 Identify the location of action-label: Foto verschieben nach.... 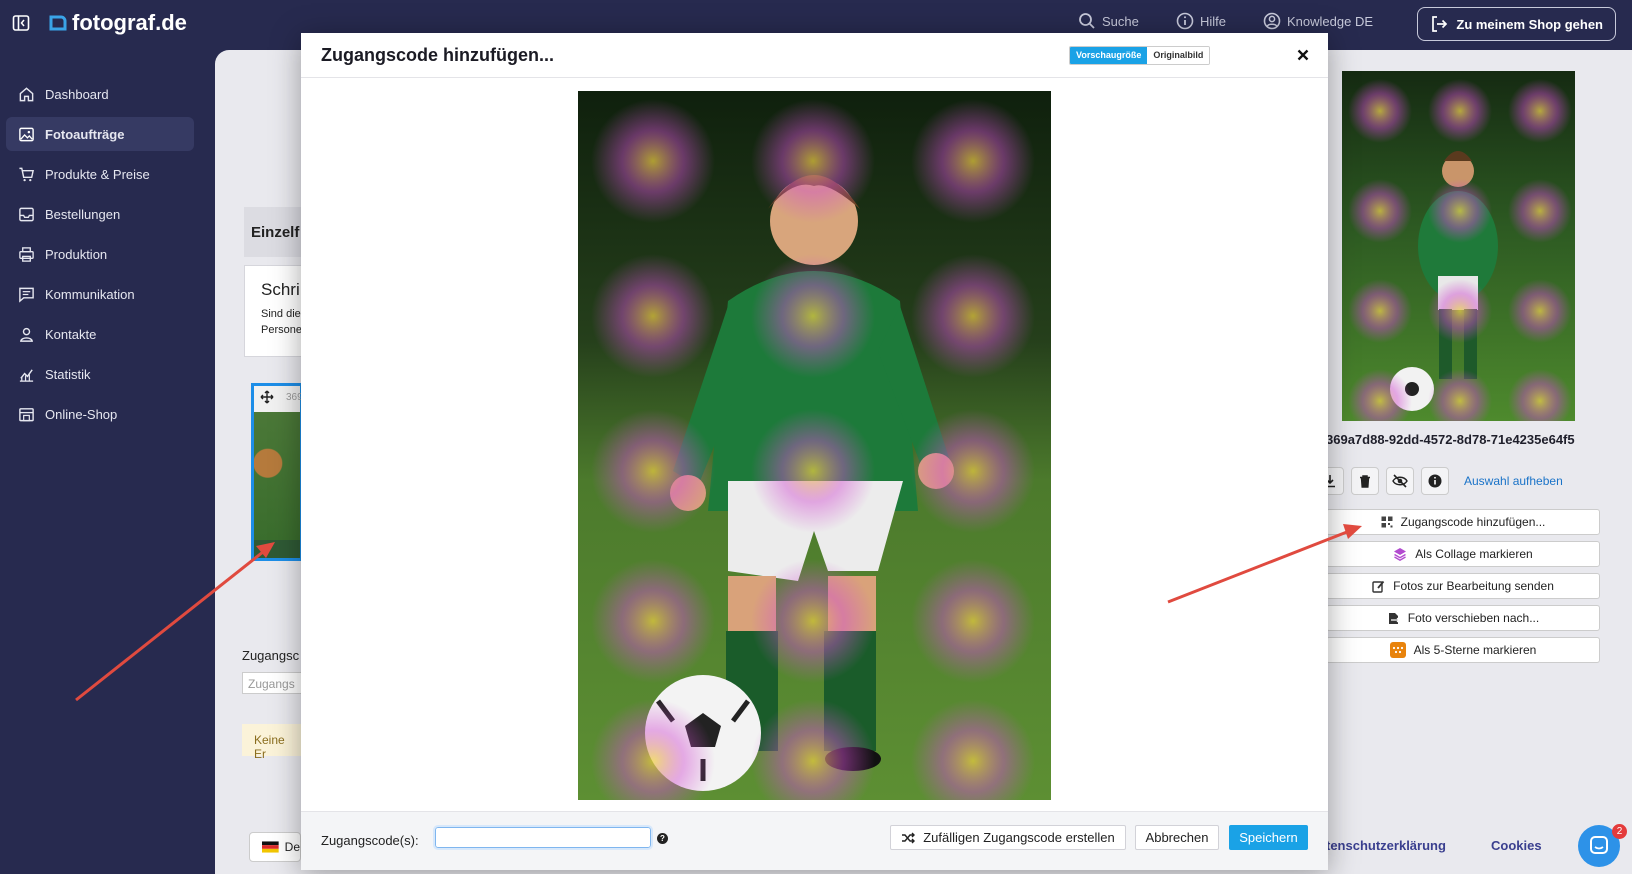
(1473, 618).